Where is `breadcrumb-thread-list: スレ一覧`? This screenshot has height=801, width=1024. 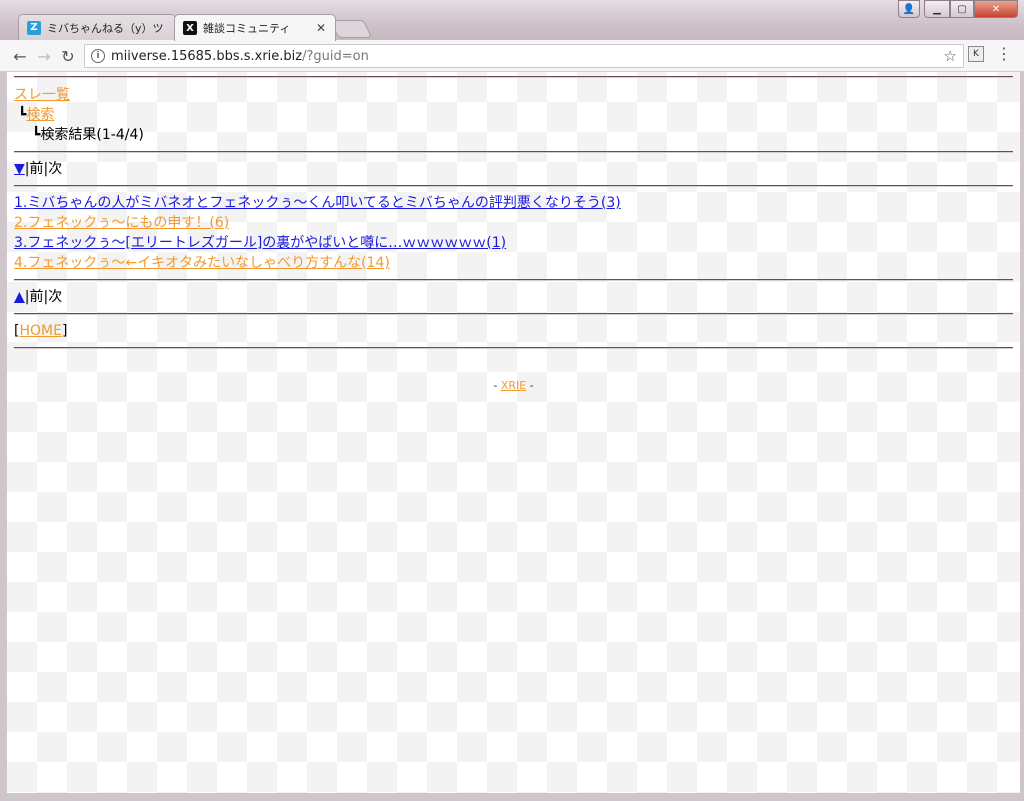
breadcrumb-thread-list: スレ一覧 is located at coordinates (513, 95).